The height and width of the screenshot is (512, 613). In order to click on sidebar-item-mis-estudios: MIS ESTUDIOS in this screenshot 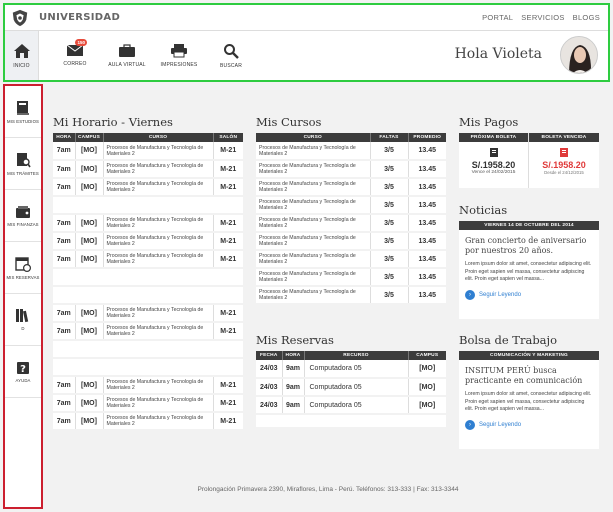, I will do `click(23, 112)`.